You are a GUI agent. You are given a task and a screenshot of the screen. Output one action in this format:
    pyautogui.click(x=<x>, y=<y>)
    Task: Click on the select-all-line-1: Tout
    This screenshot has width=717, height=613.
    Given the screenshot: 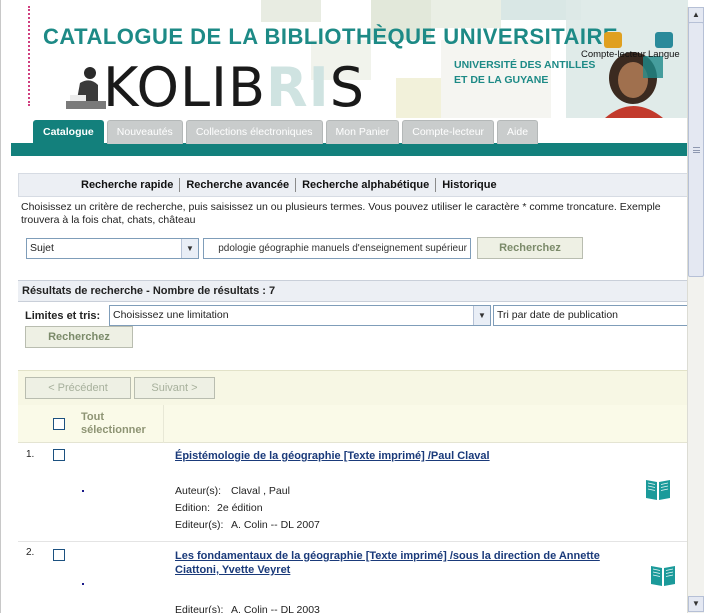 What is the action you would take?
    pyautogui.click(x=93, y=417)
    